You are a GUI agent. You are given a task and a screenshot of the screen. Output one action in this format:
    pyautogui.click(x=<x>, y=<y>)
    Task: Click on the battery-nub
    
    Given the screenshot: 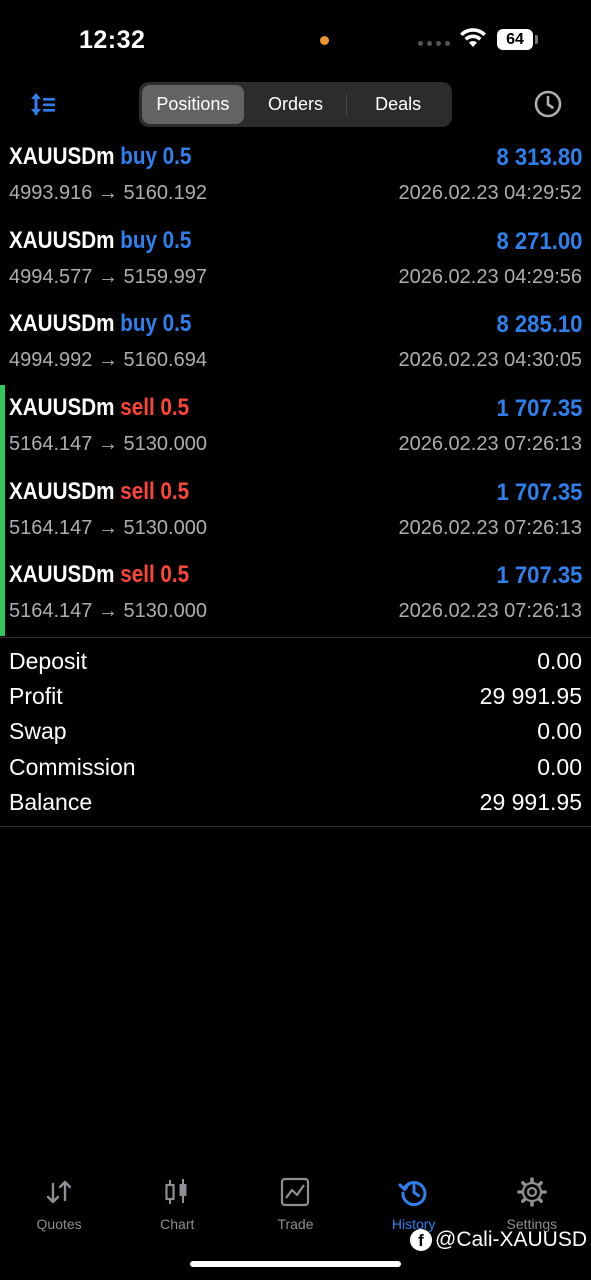 What is the action you would take?
    pyautogui.click(x=536, y=39)
    